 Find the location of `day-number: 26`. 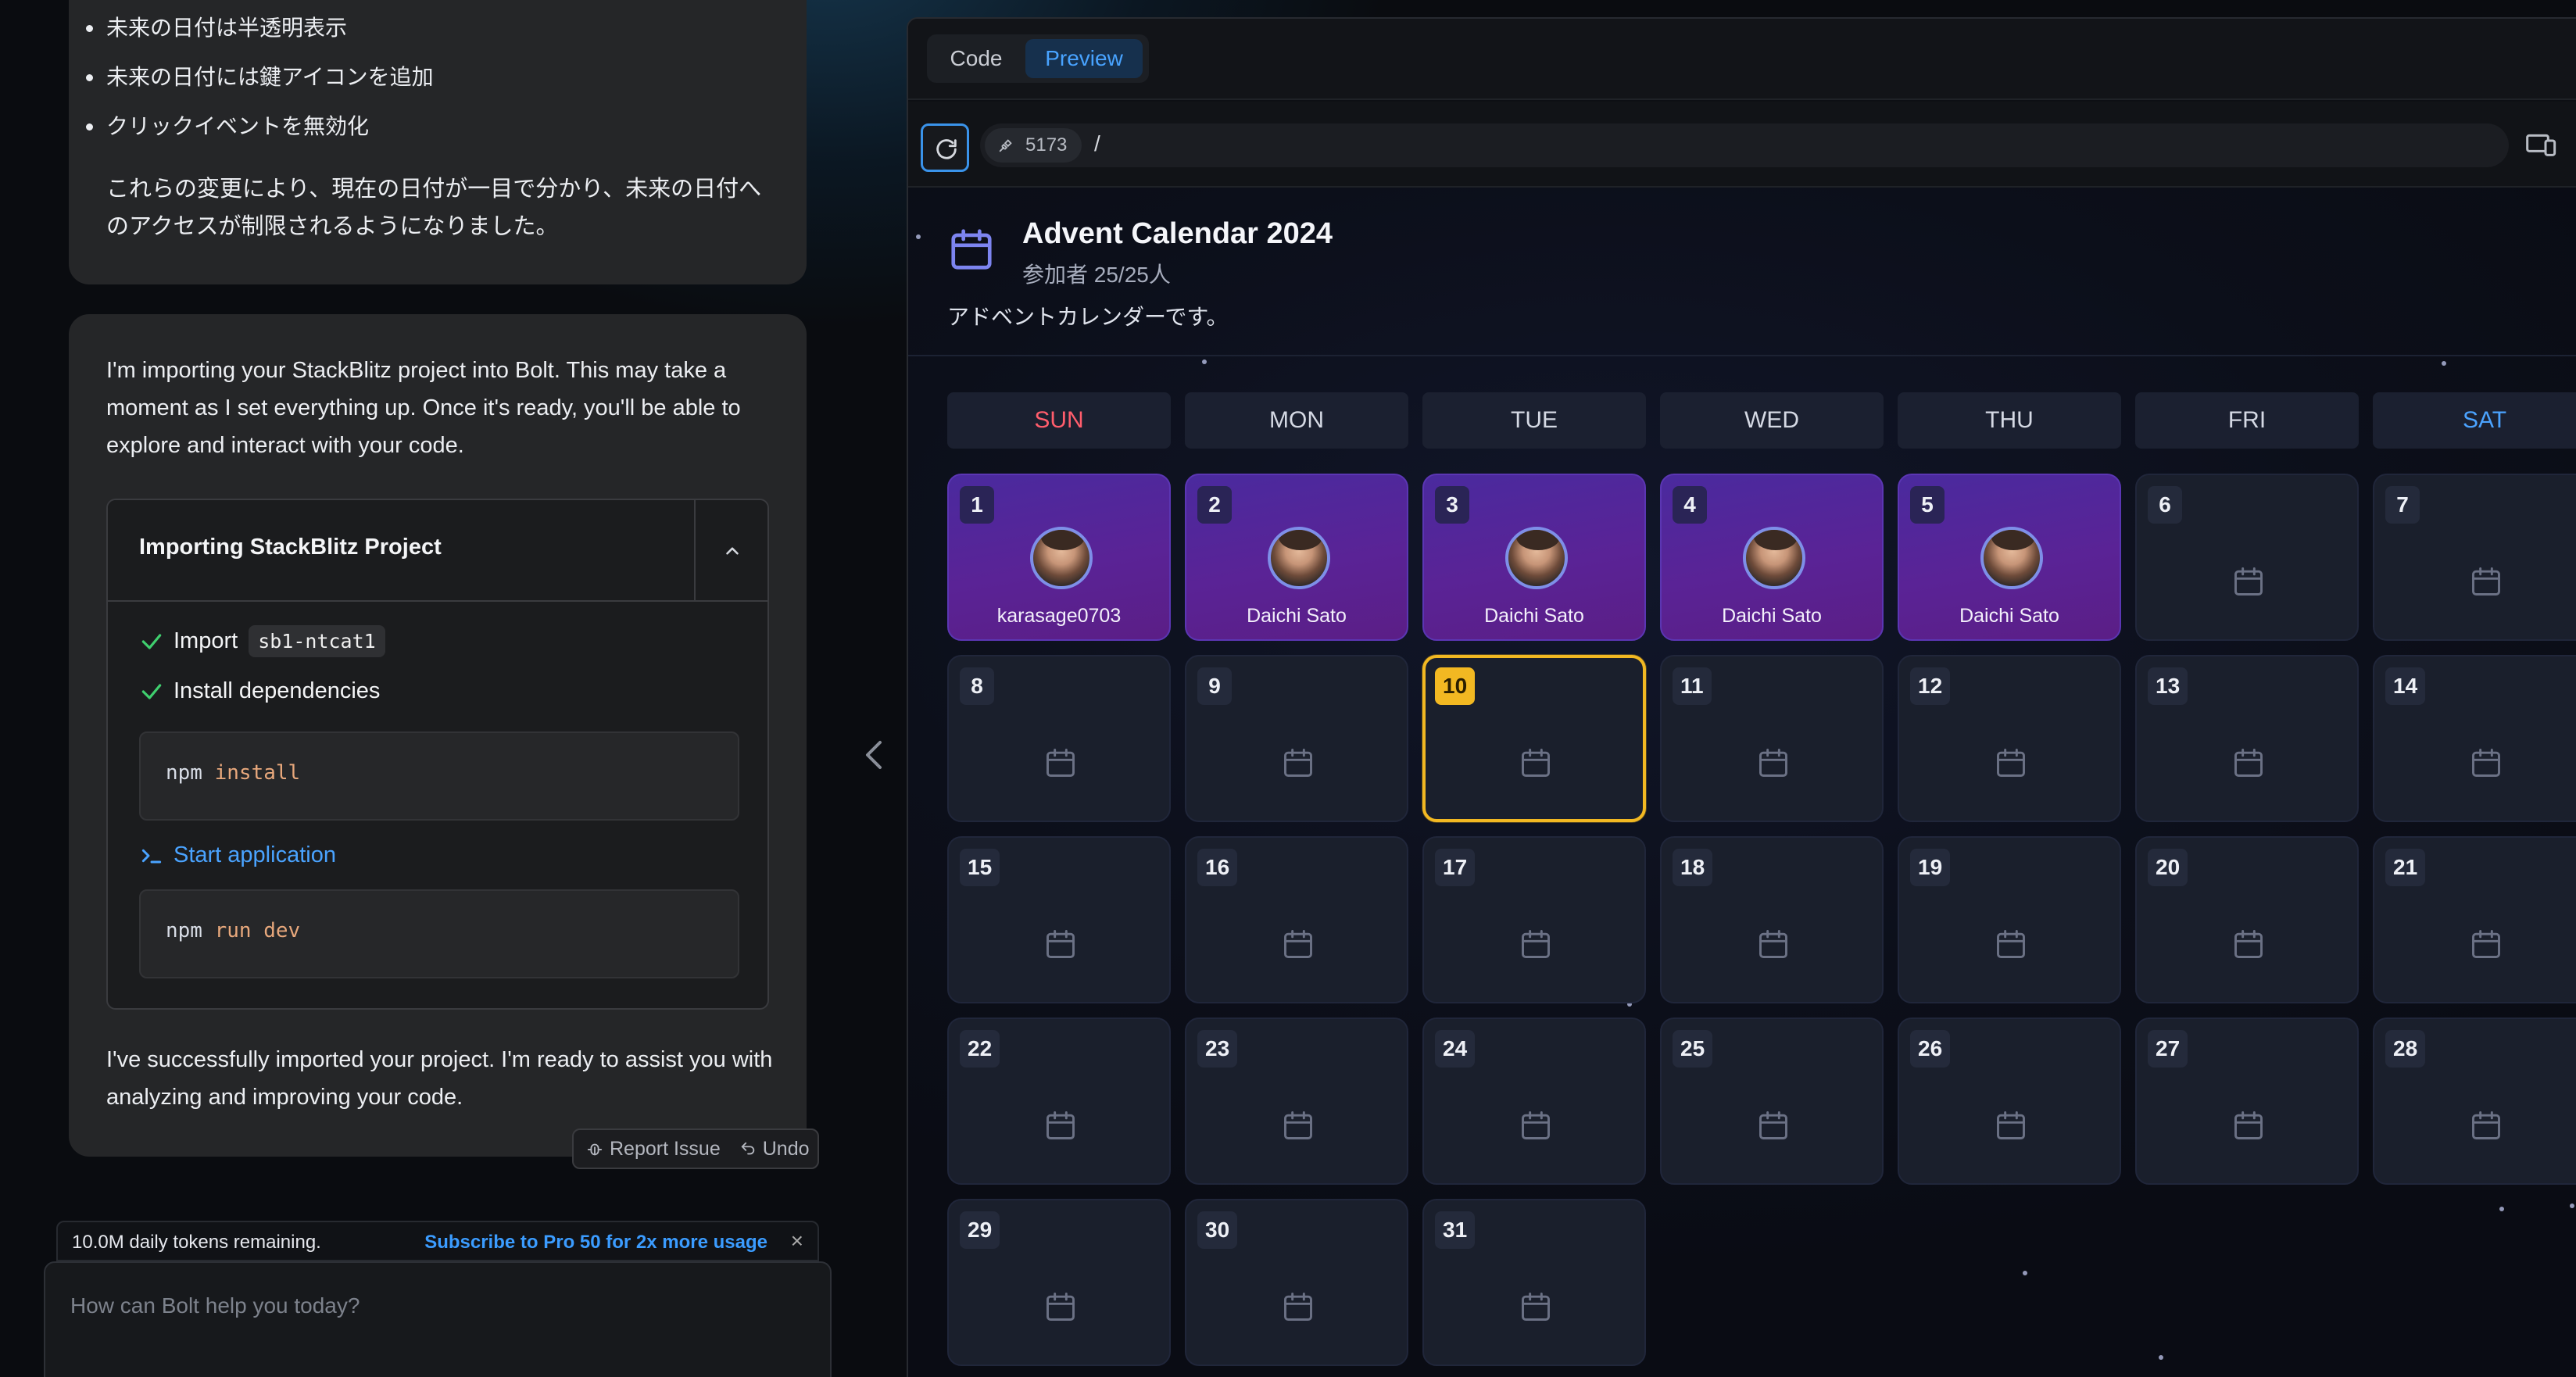

day-number: 26 is located at coordinates (1930, 1049).